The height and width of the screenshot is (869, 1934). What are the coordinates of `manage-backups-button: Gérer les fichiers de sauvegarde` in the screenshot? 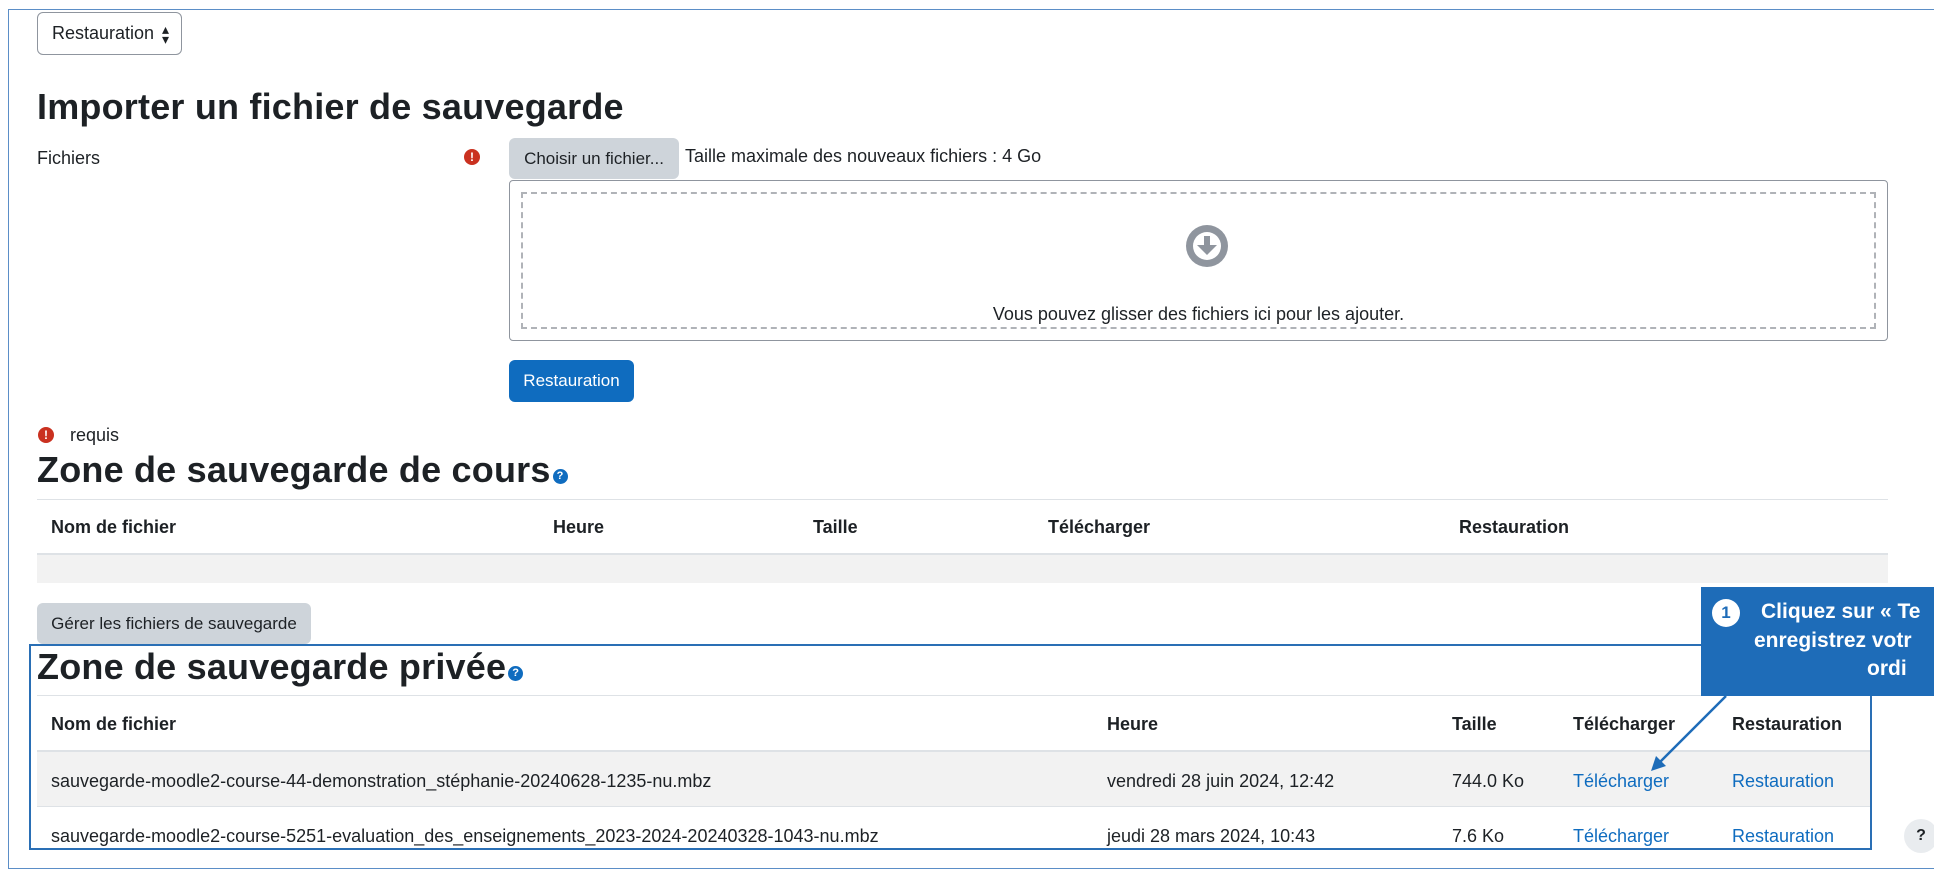 It's located at (174, 623).